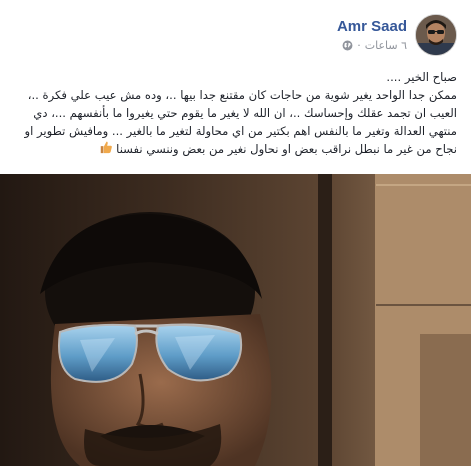 Image resolution: width=471 pixels, height=466 pixels. I want to click on avatar-image, so click(436, 35).